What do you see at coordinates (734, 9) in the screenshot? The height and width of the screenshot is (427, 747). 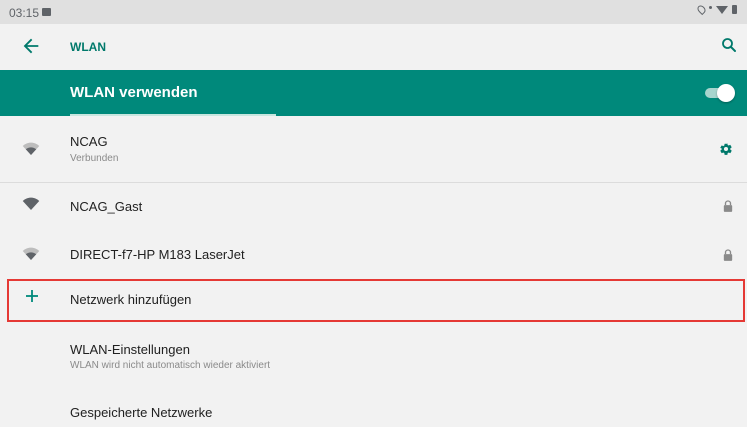 I see `battery-icon` at bounding box center [734, 9].